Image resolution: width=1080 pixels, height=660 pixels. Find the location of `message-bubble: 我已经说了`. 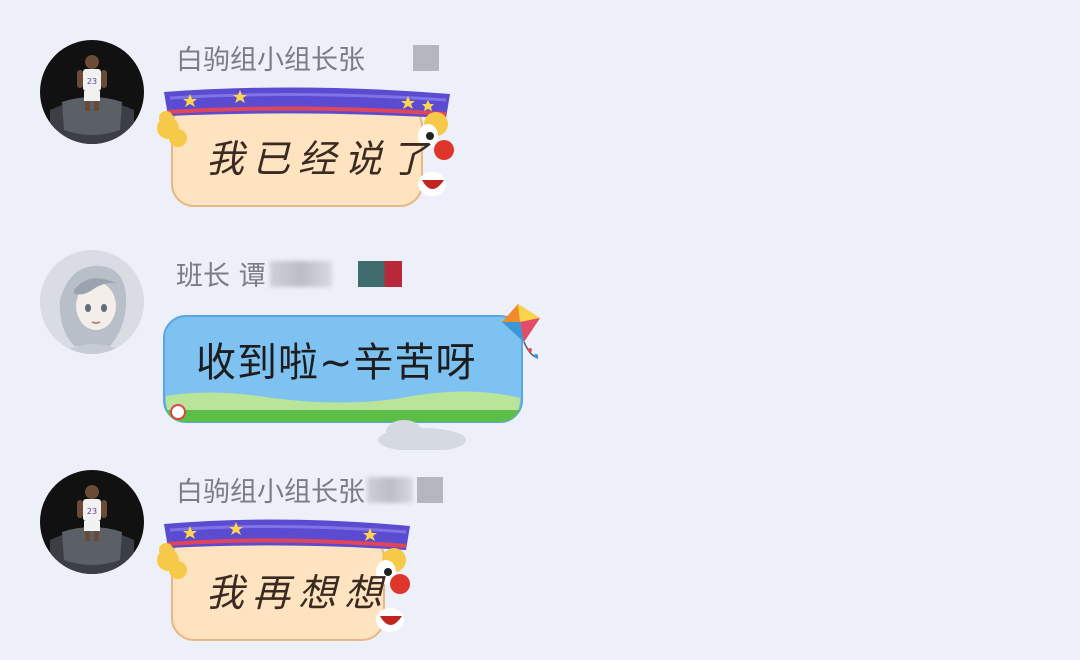

message-bubble: 我已经说了 is located at coordinates (305, 149).